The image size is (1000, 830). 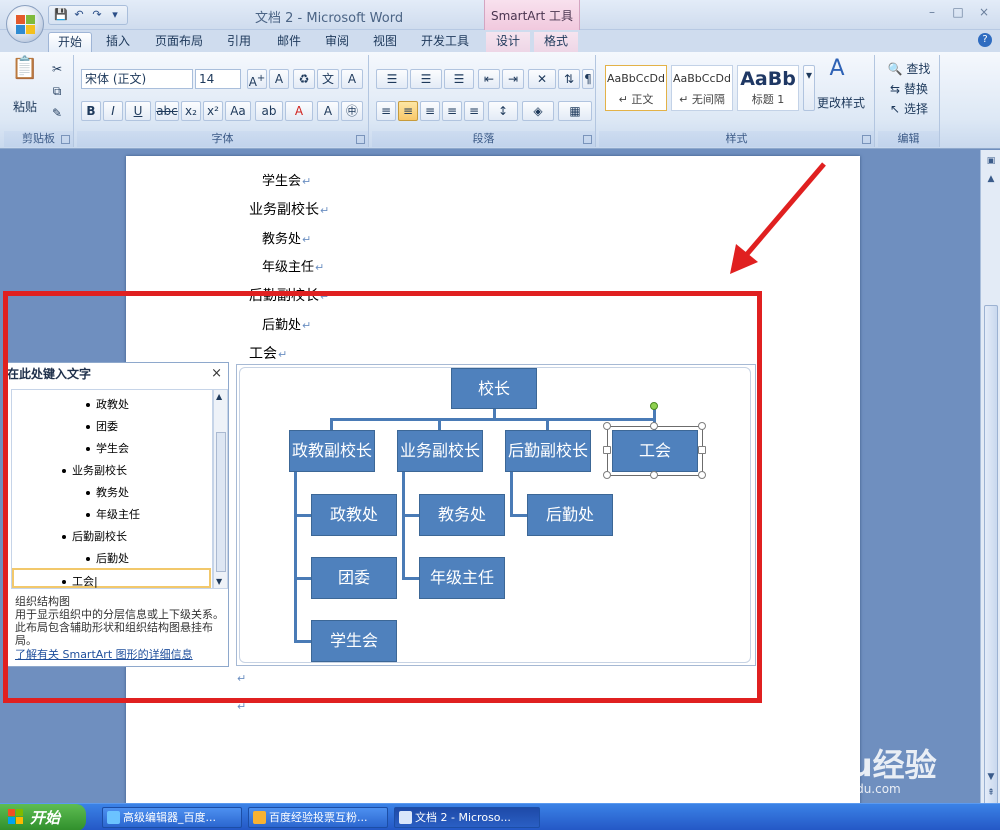 What do you see at coordinates (636, 88) in the screenshot?
I see `style-normal: AaBbCcDd ↵ 正文` at bounding box center [636, 88].